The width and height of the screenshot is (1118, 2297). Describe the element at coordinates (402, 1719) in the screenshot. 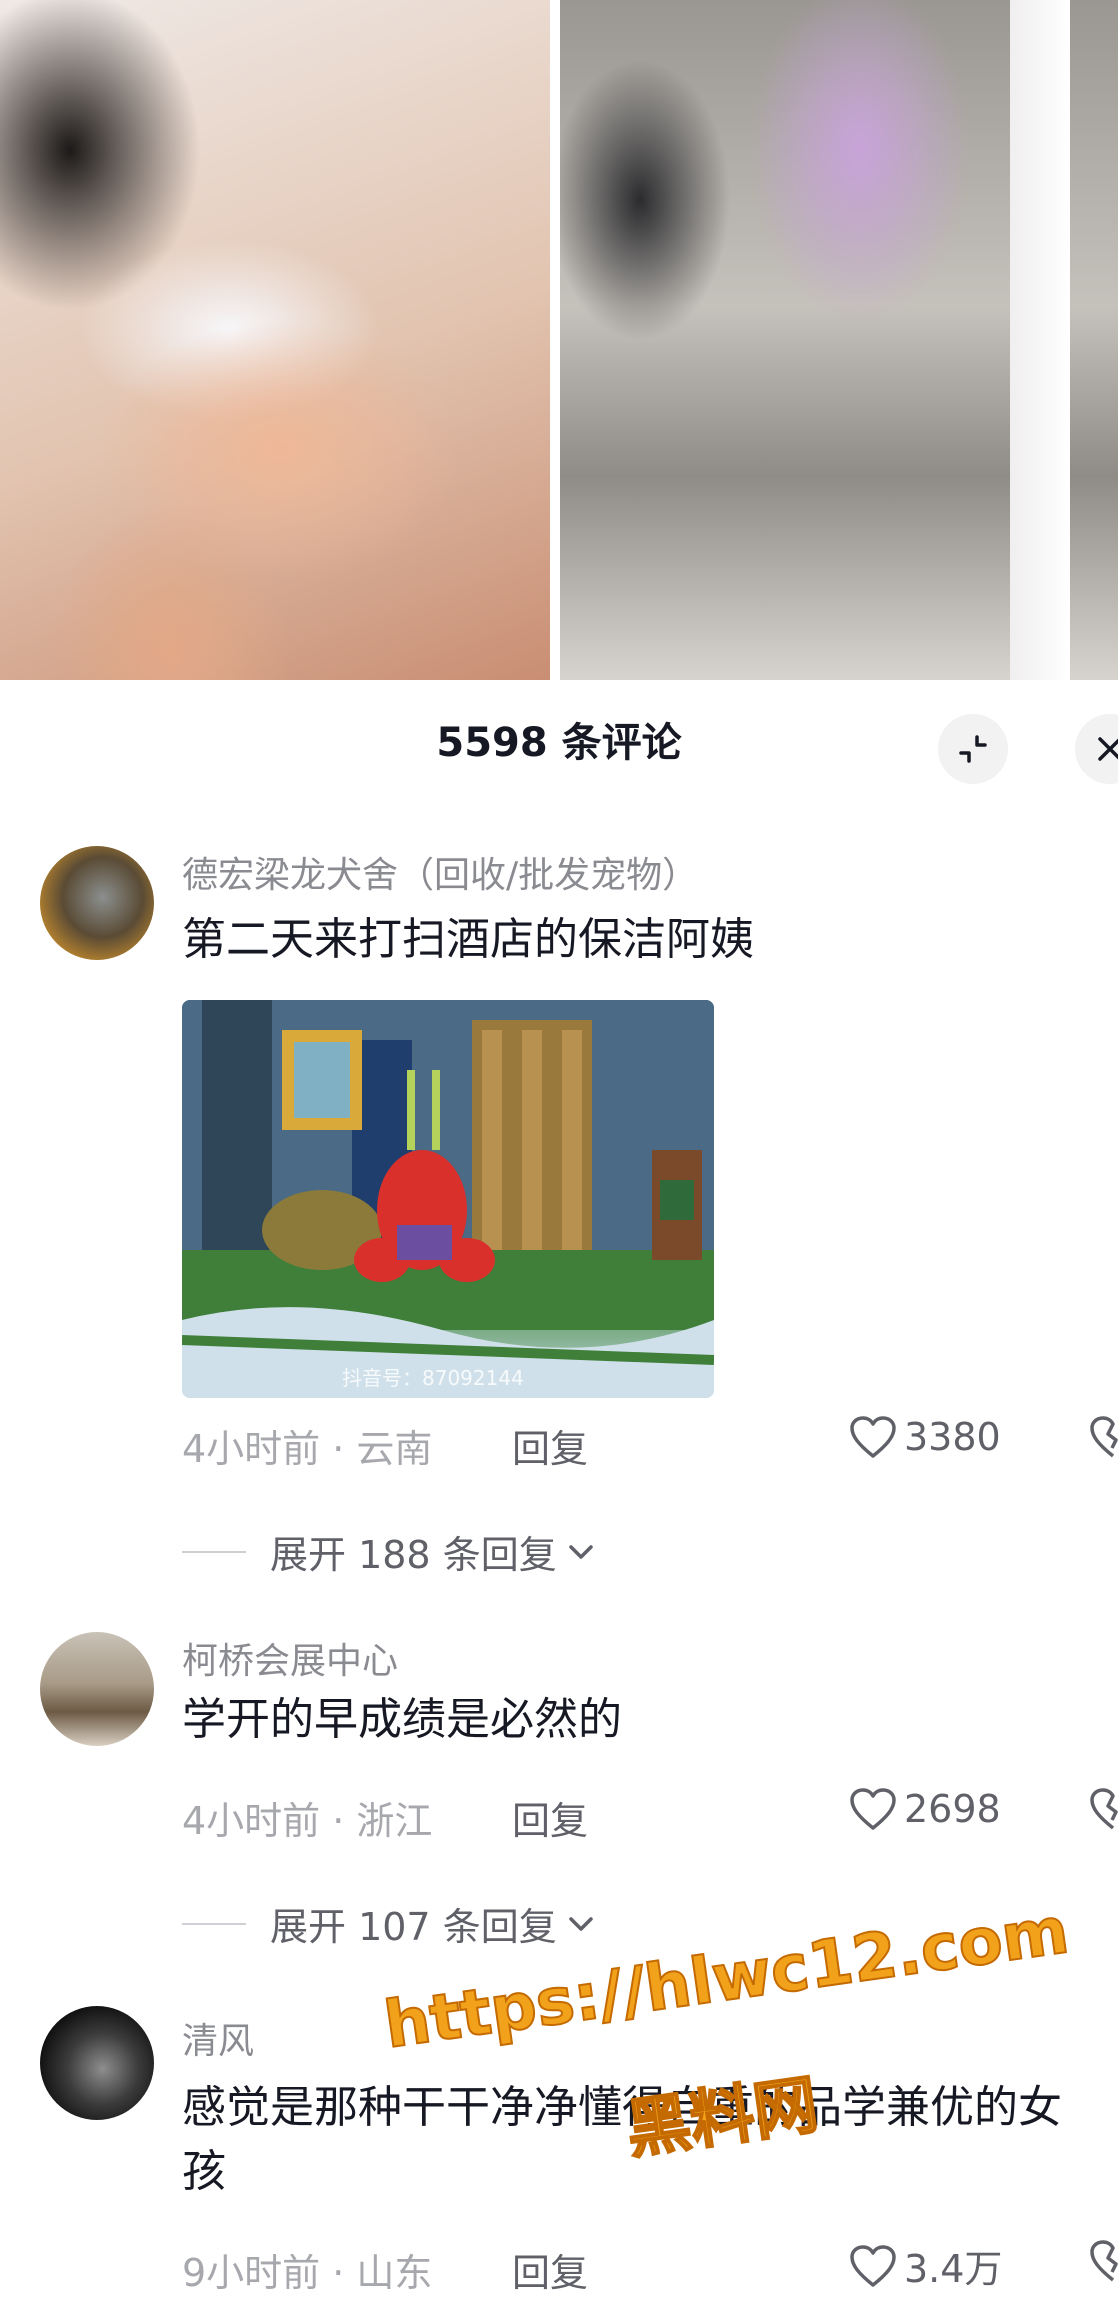

I see `comment-text: 学开的早成绩是必然的` at that location.